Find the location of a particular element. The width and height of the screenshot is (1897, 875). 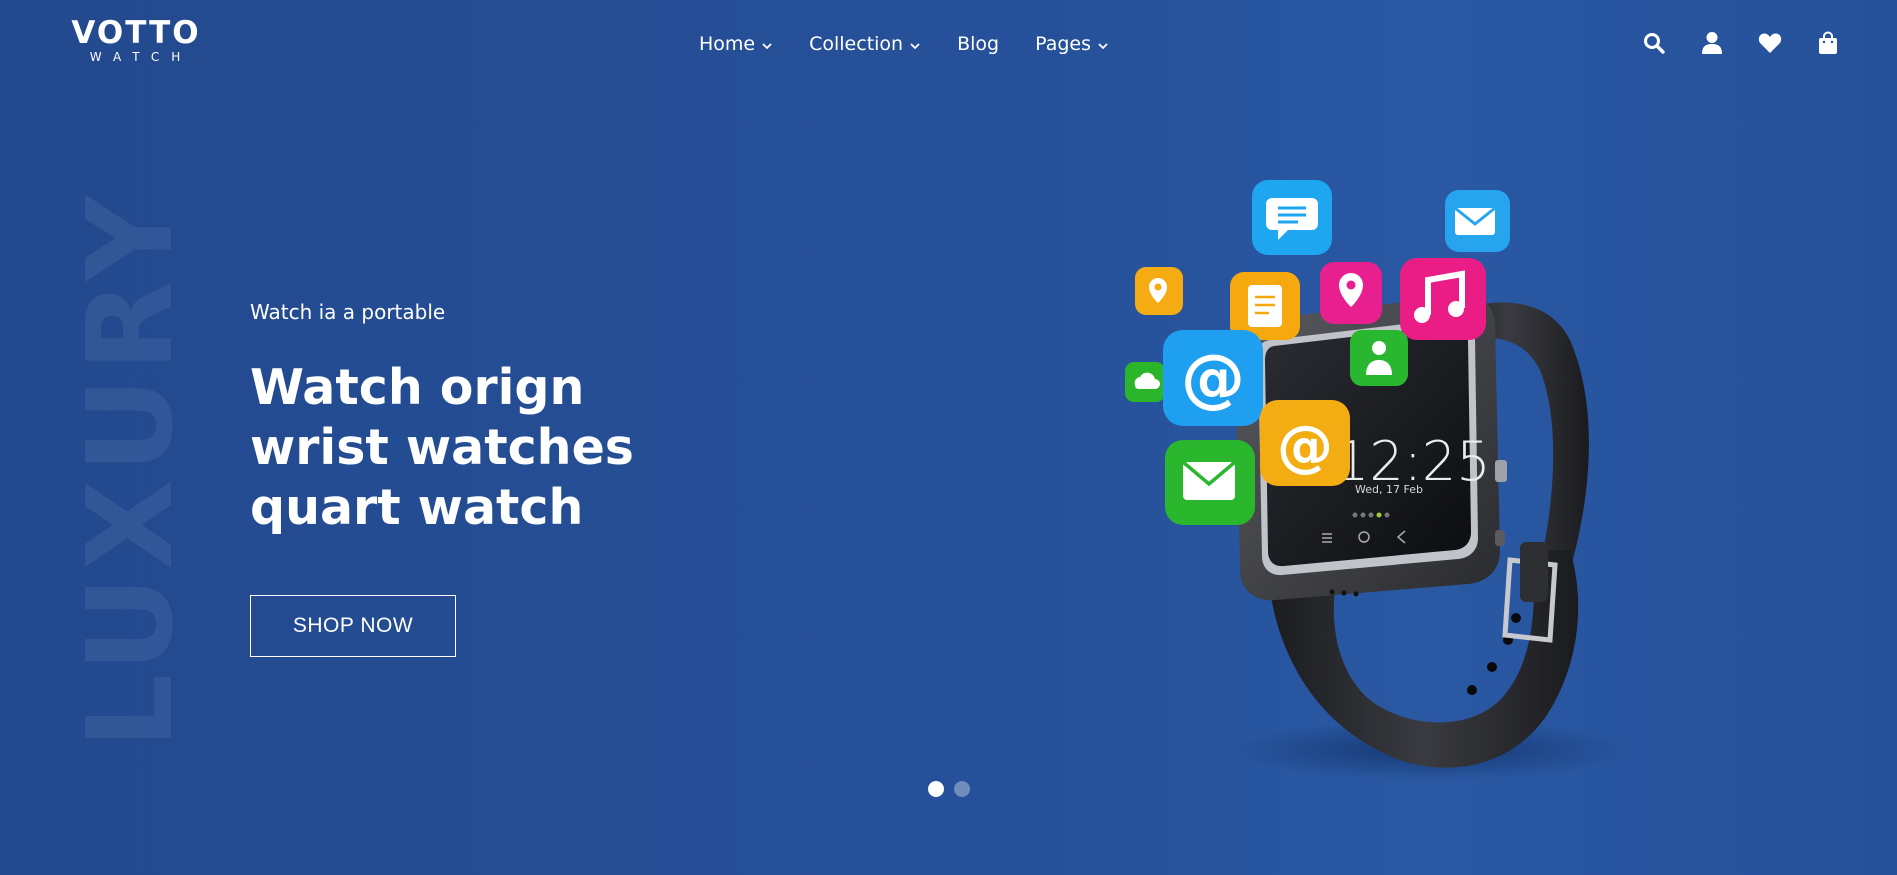

headline-line: wrist watches is located at coordinates (442, 447).